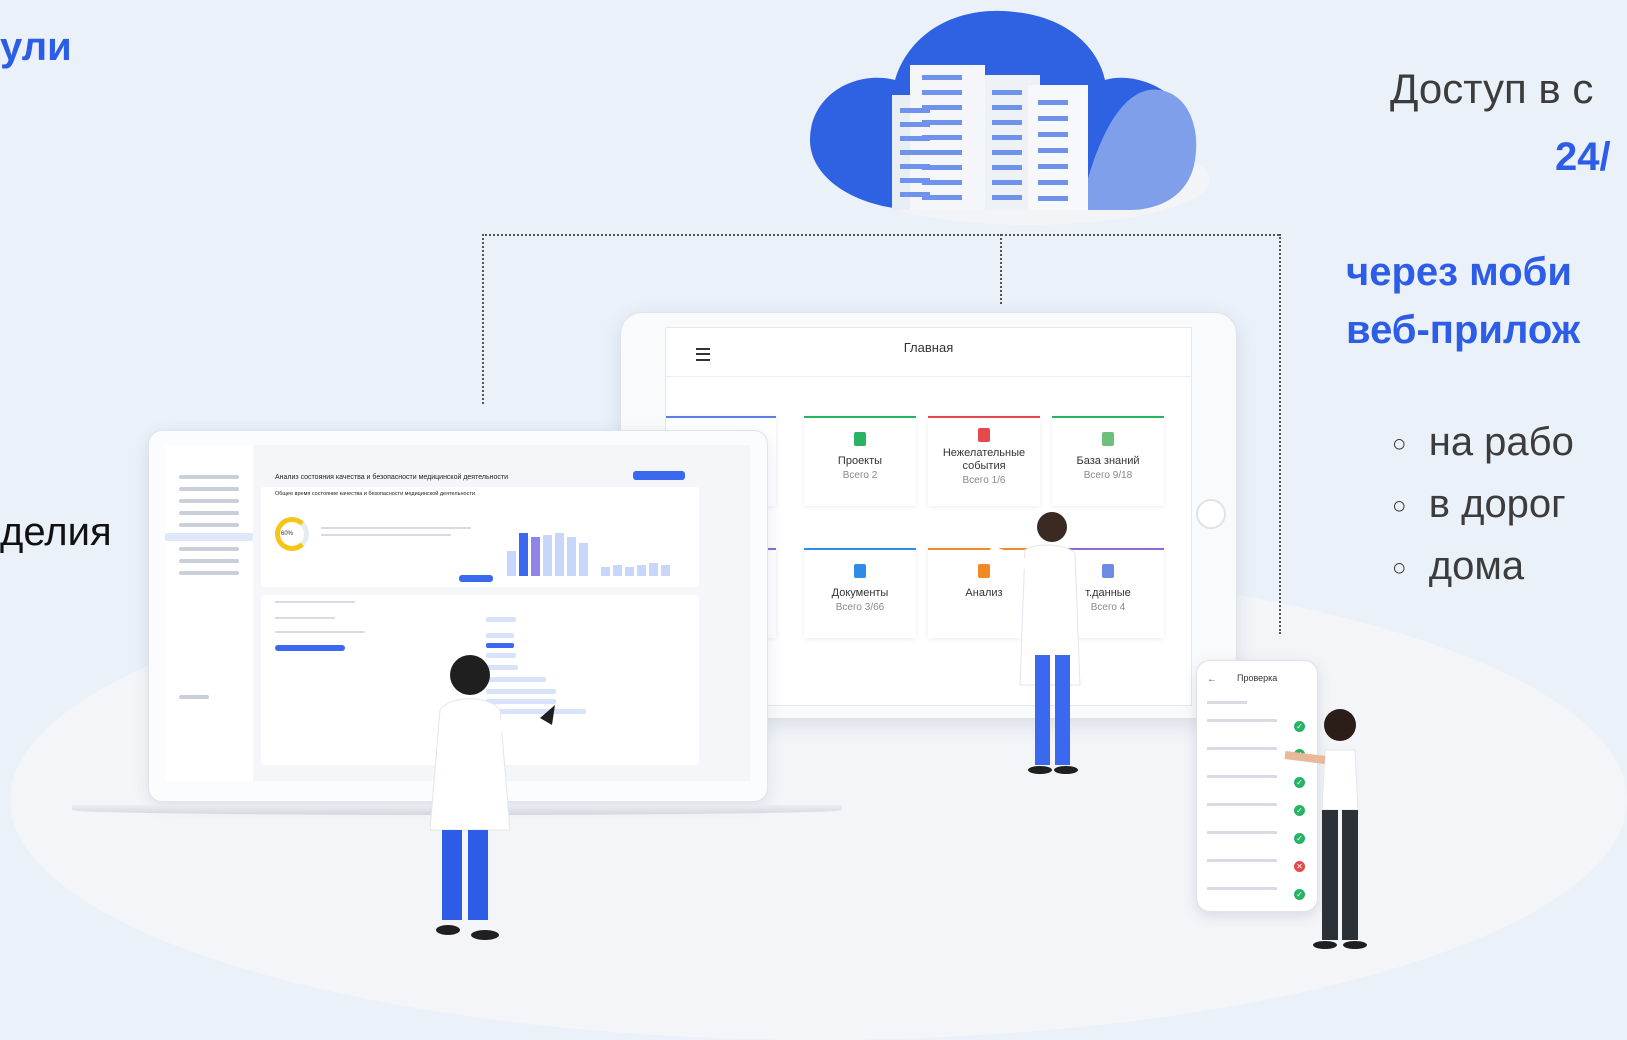  I want to click on person-illustration, so click(492, 797).